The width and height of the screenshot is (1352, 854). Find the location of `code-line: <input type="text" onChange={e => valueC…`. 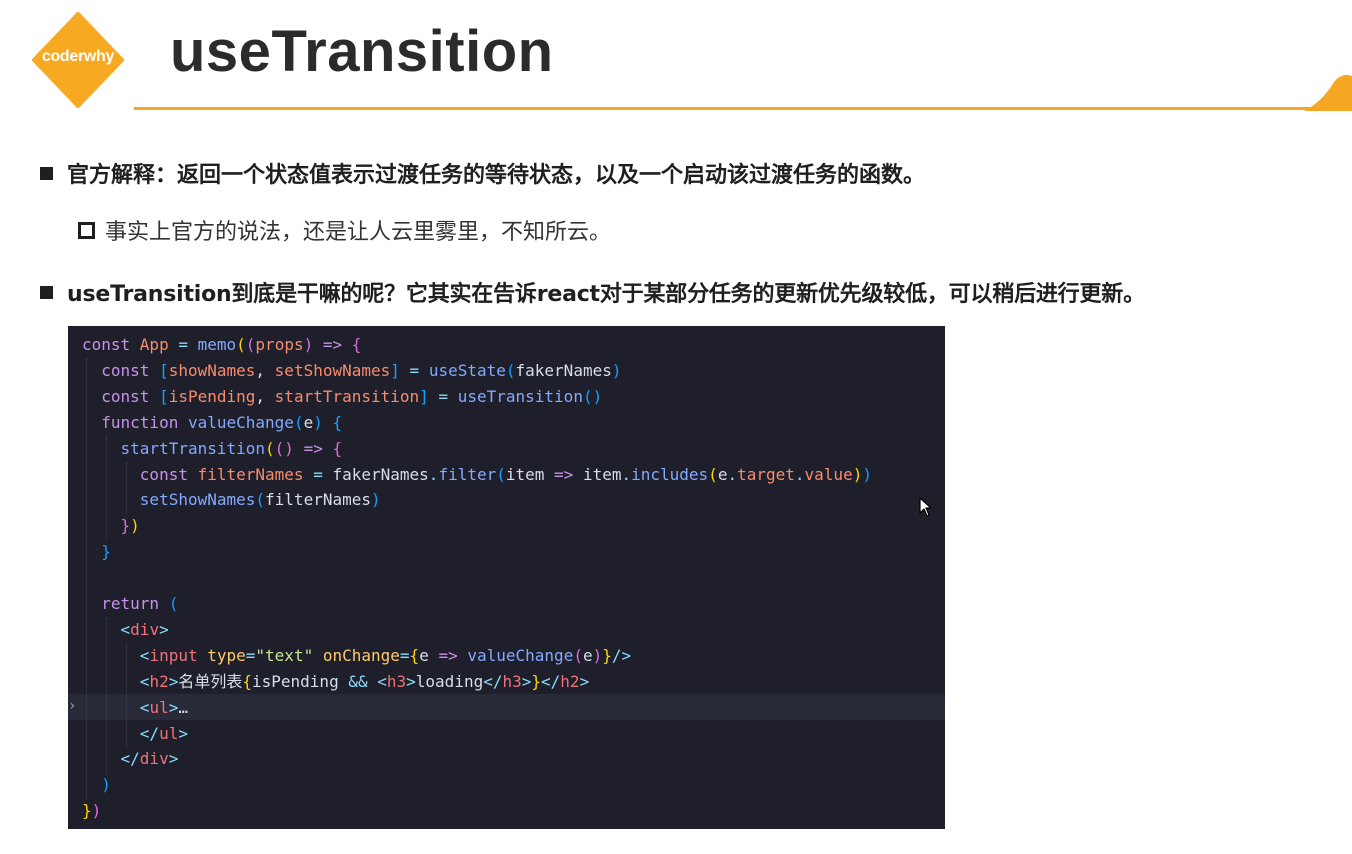

code-line: <input type="text" onChange={e => valueC… is located at coordinates (356, 656).